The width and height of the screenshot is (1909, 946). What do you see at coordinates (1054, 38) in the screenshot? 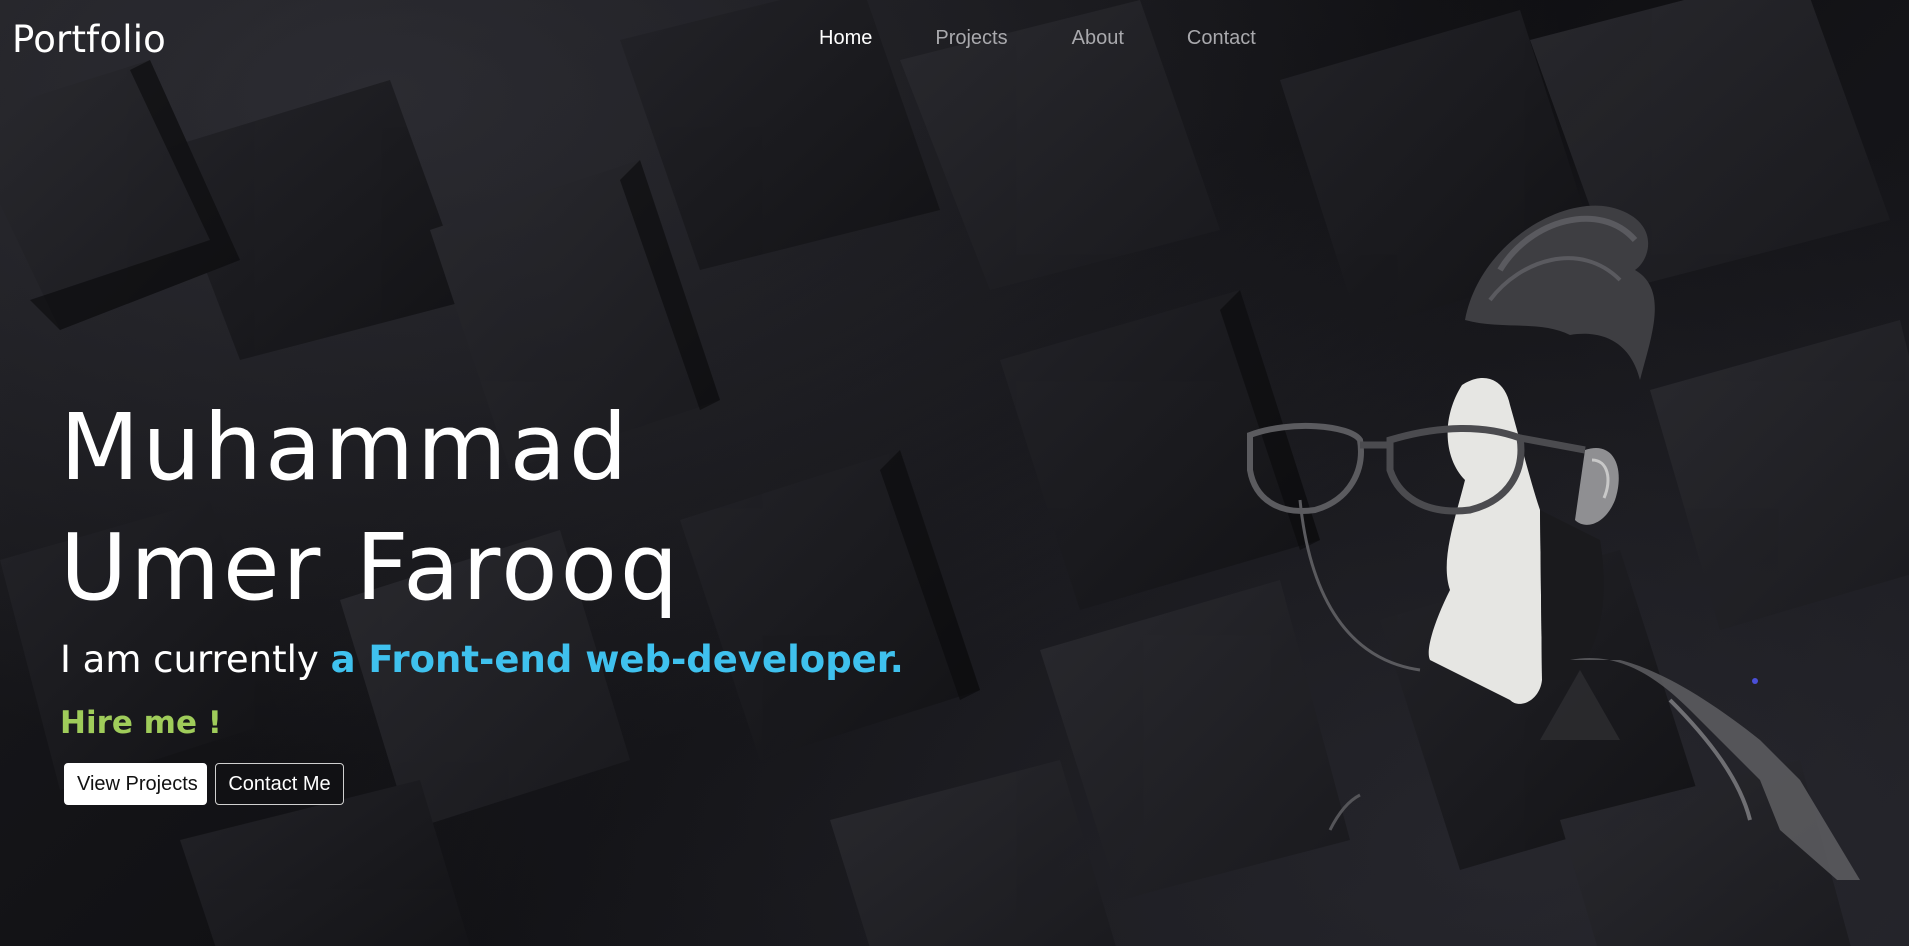
I see `main-nav: Home Projects About Contact` at bounding box center [1054, 38].